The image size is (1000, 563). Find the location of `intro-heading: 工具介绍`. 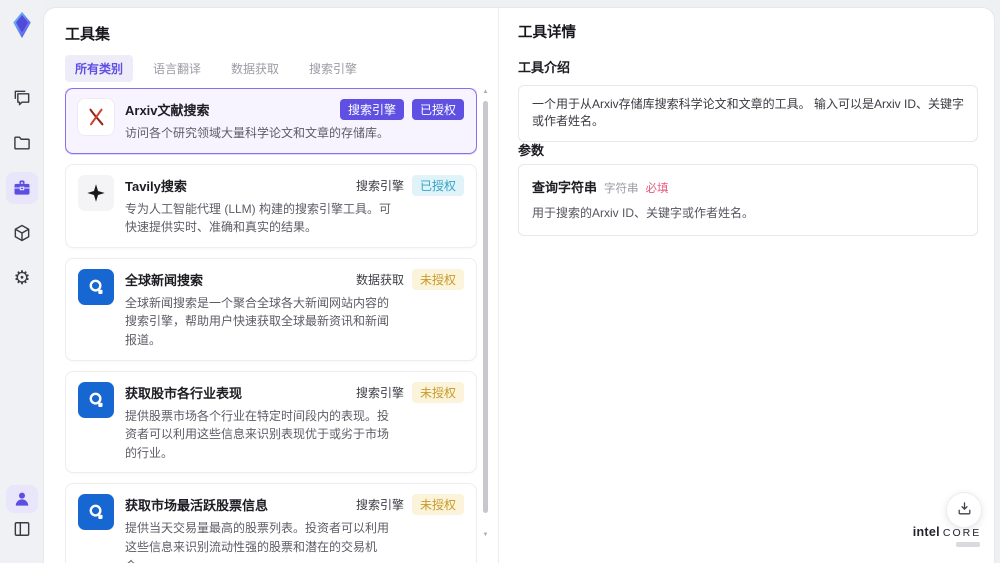

intro-heading: 工具介绍 is located at coordinates (544, 67).